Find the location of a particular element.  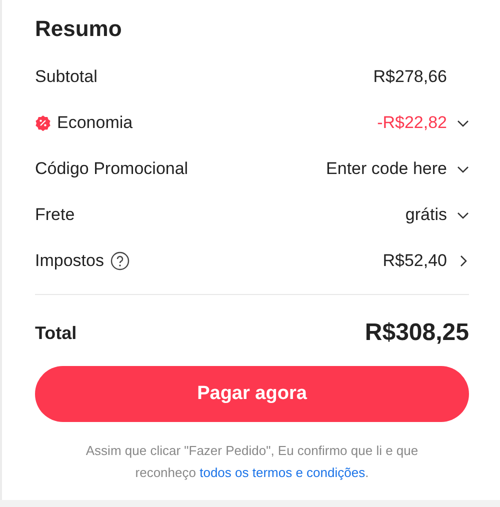

row-value: R$278,66 is located at coordinates (410, 77).